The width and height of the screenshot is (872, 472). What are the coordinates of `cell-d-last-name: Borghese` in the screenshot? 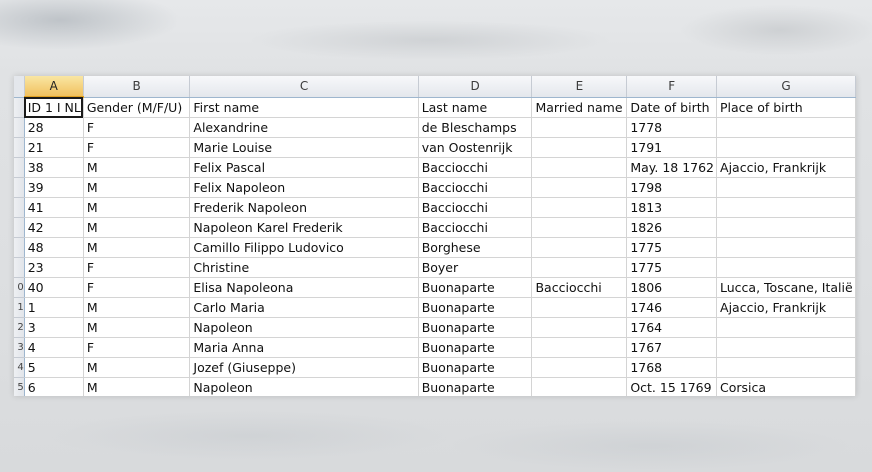 It's located at (475, 247).